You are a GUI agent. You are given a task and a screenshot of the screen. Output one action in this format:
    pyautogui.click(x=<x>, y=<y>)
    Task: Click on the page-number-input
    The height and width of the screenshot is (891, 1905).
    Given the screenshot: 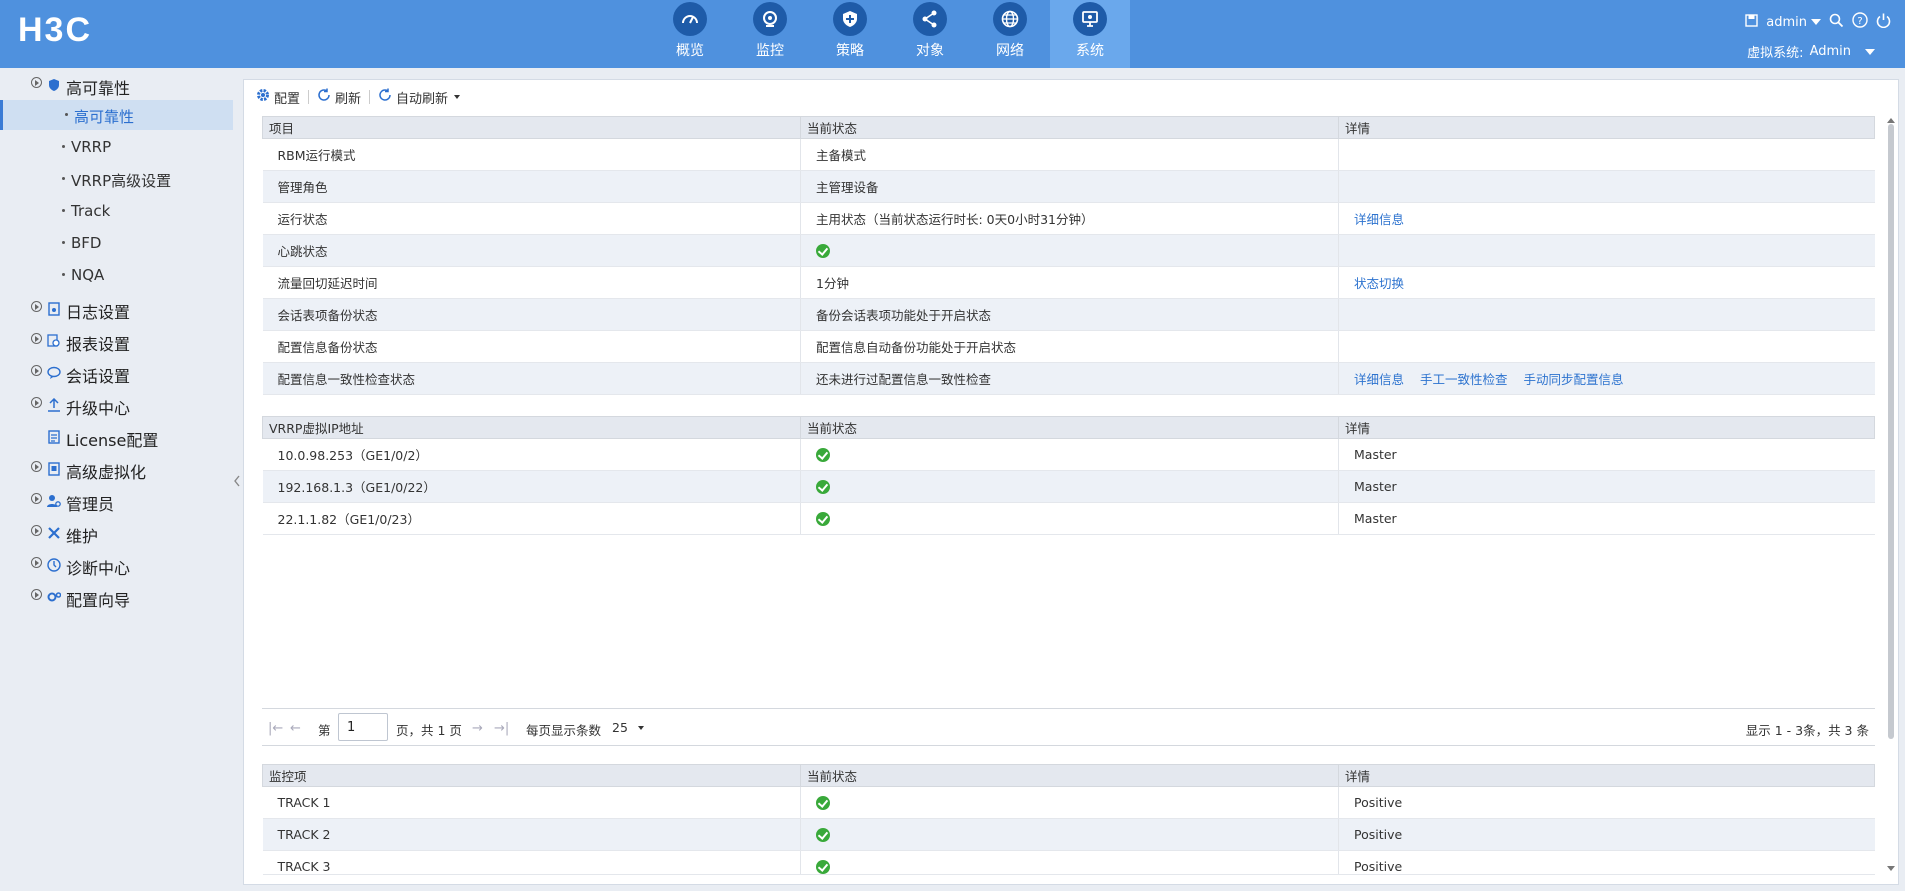 What is the action you would take?
    pyautogui.click(x=363, y=727)
    